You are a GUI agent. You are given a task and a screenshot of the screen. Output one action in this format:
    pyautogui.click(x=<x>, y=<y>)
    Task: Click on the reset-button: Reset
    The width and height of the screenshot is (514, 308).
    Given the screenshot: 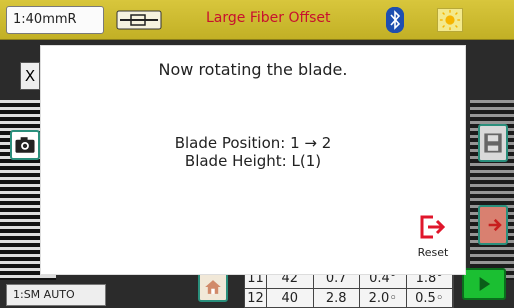 What is the action you would take?
    pyautogui.click(x=433, y=236)
    